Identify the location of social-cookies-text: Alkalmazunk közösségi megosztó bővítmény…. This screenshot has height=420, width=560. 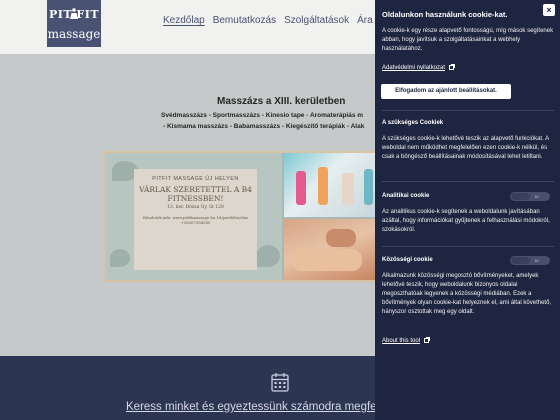
(467, 294).